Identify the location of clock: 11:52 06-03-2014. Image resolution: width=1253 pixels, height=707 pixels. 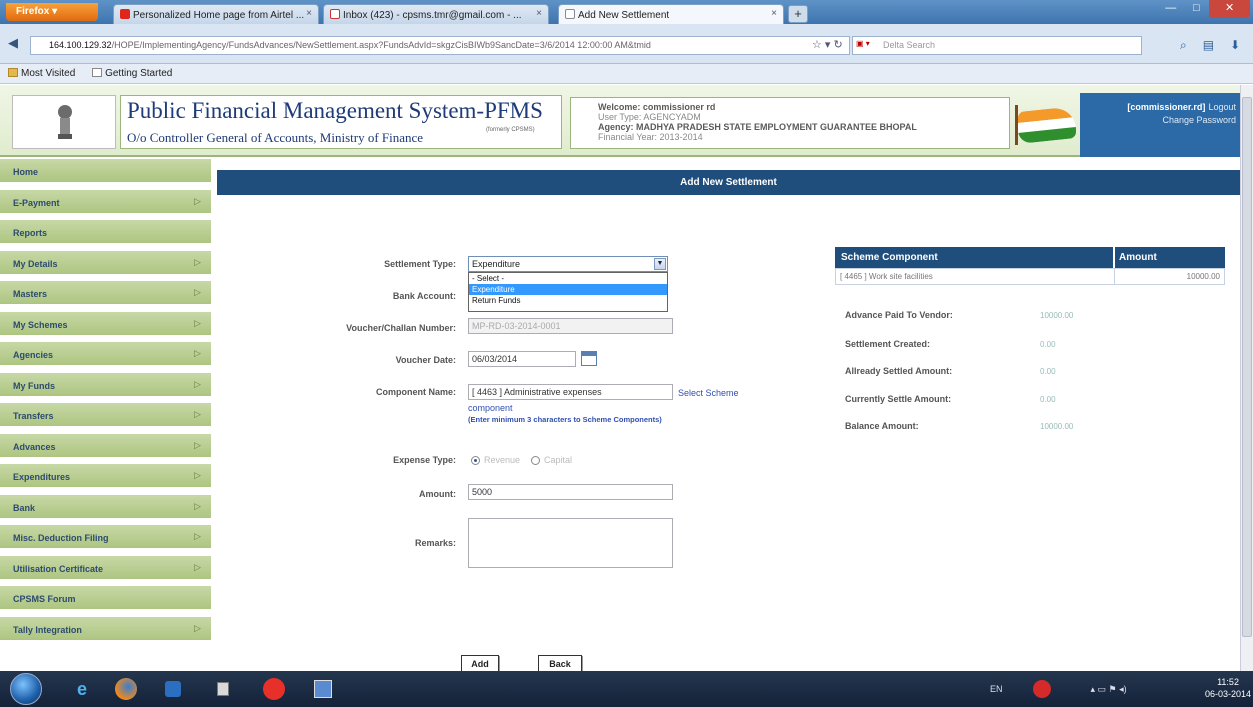
(1228, 688).